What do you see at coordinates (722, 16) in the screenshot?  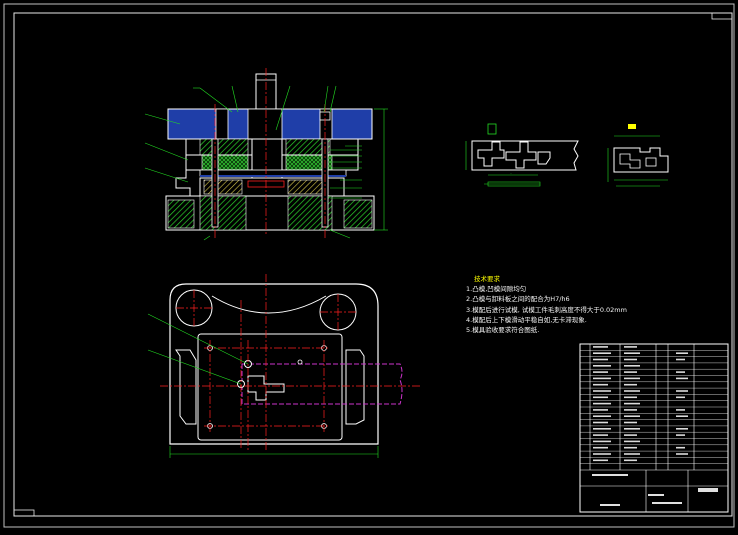 I see `corner-mark-tr` at bounding box center [722, 16].